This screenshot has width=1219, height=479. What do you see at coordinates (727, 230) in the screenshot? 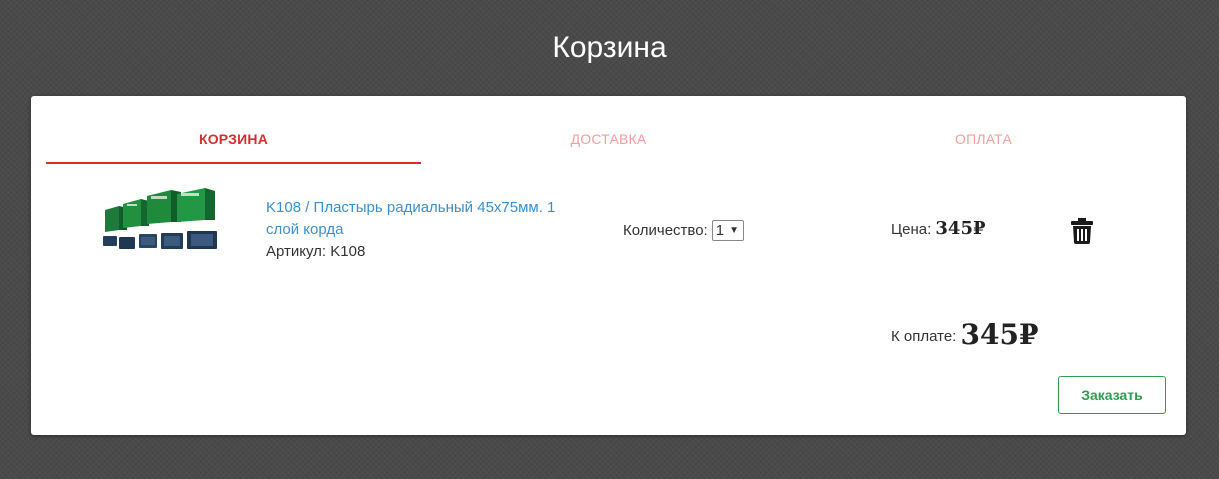
I see `quantity-select: 1 ▼` at bounding box center [727, 230].